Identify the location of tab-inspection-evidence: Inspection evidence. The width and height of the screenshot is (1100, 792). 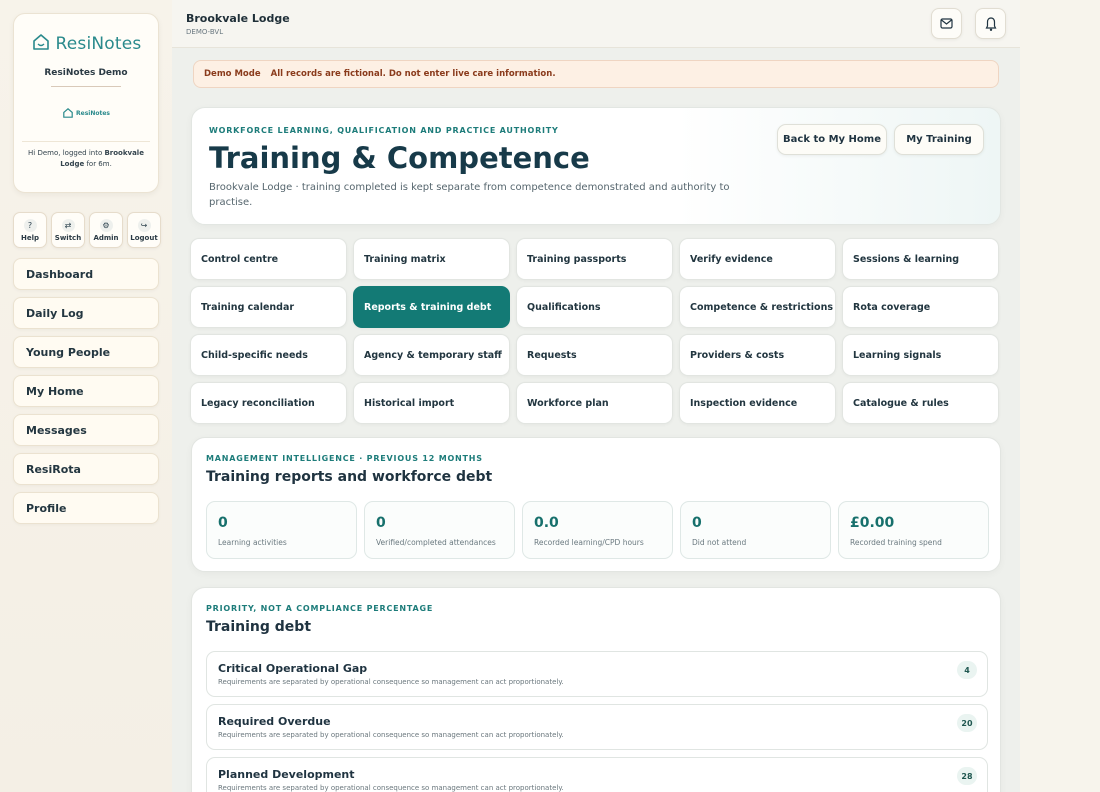
(757, 403).